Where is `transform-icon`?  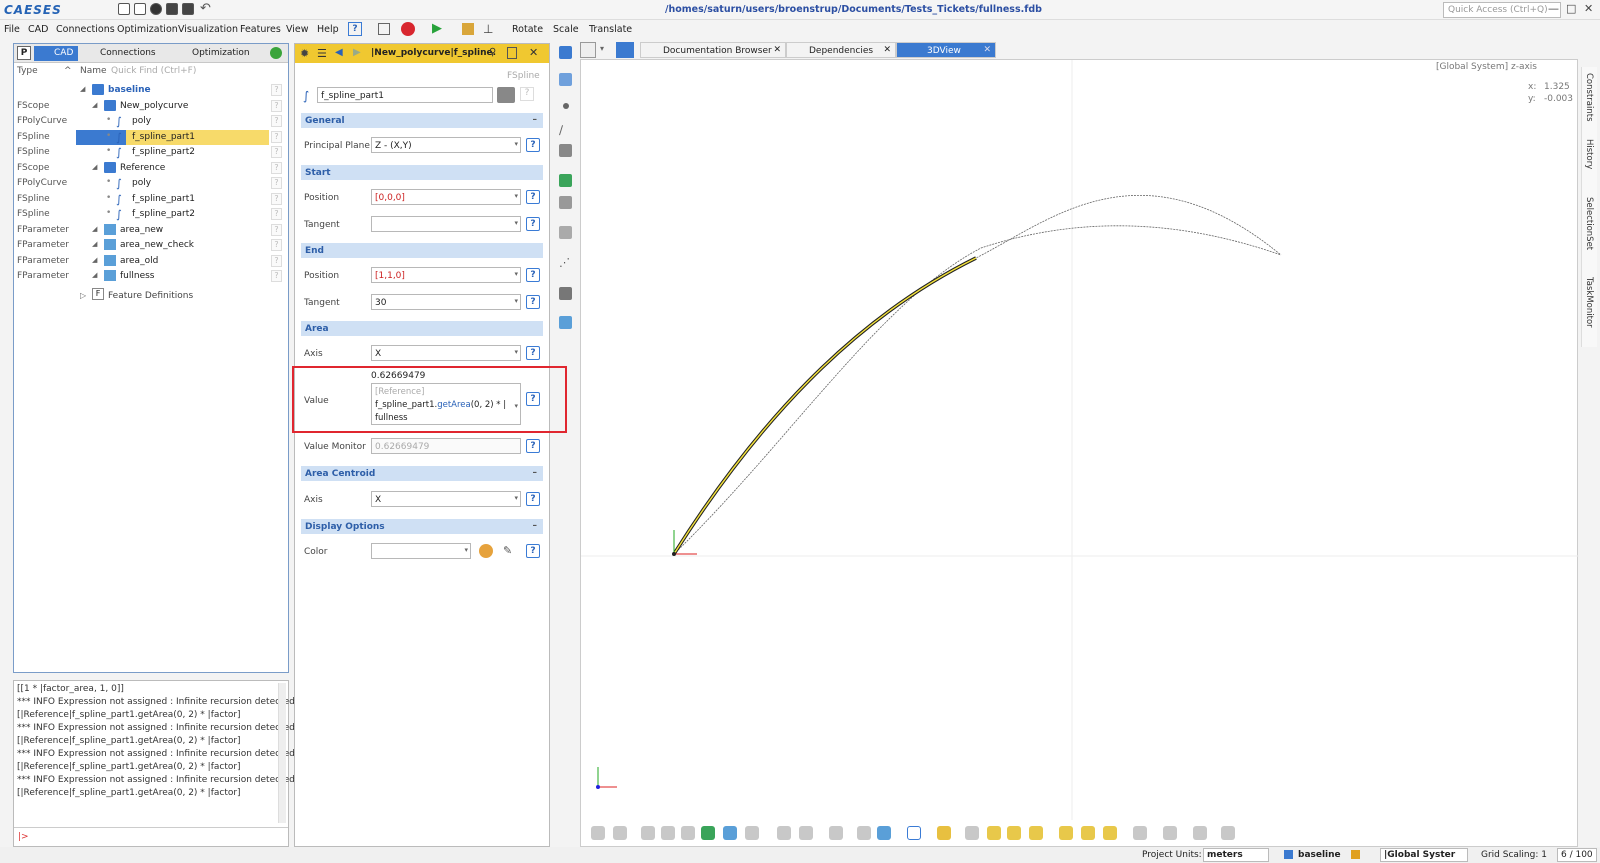
transform-icon is located at coordinates (565, 293).